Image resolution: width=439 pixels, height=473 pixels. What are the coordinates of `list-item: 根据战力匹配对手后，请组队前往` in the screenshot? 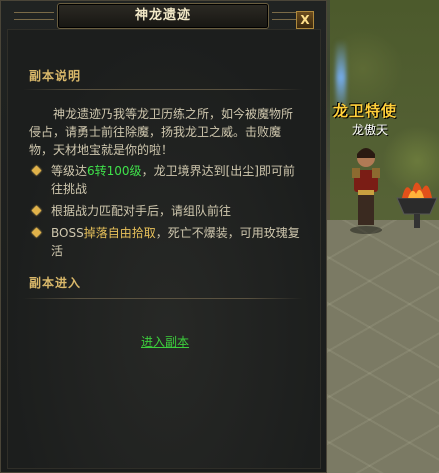 It's located at (165, 211).